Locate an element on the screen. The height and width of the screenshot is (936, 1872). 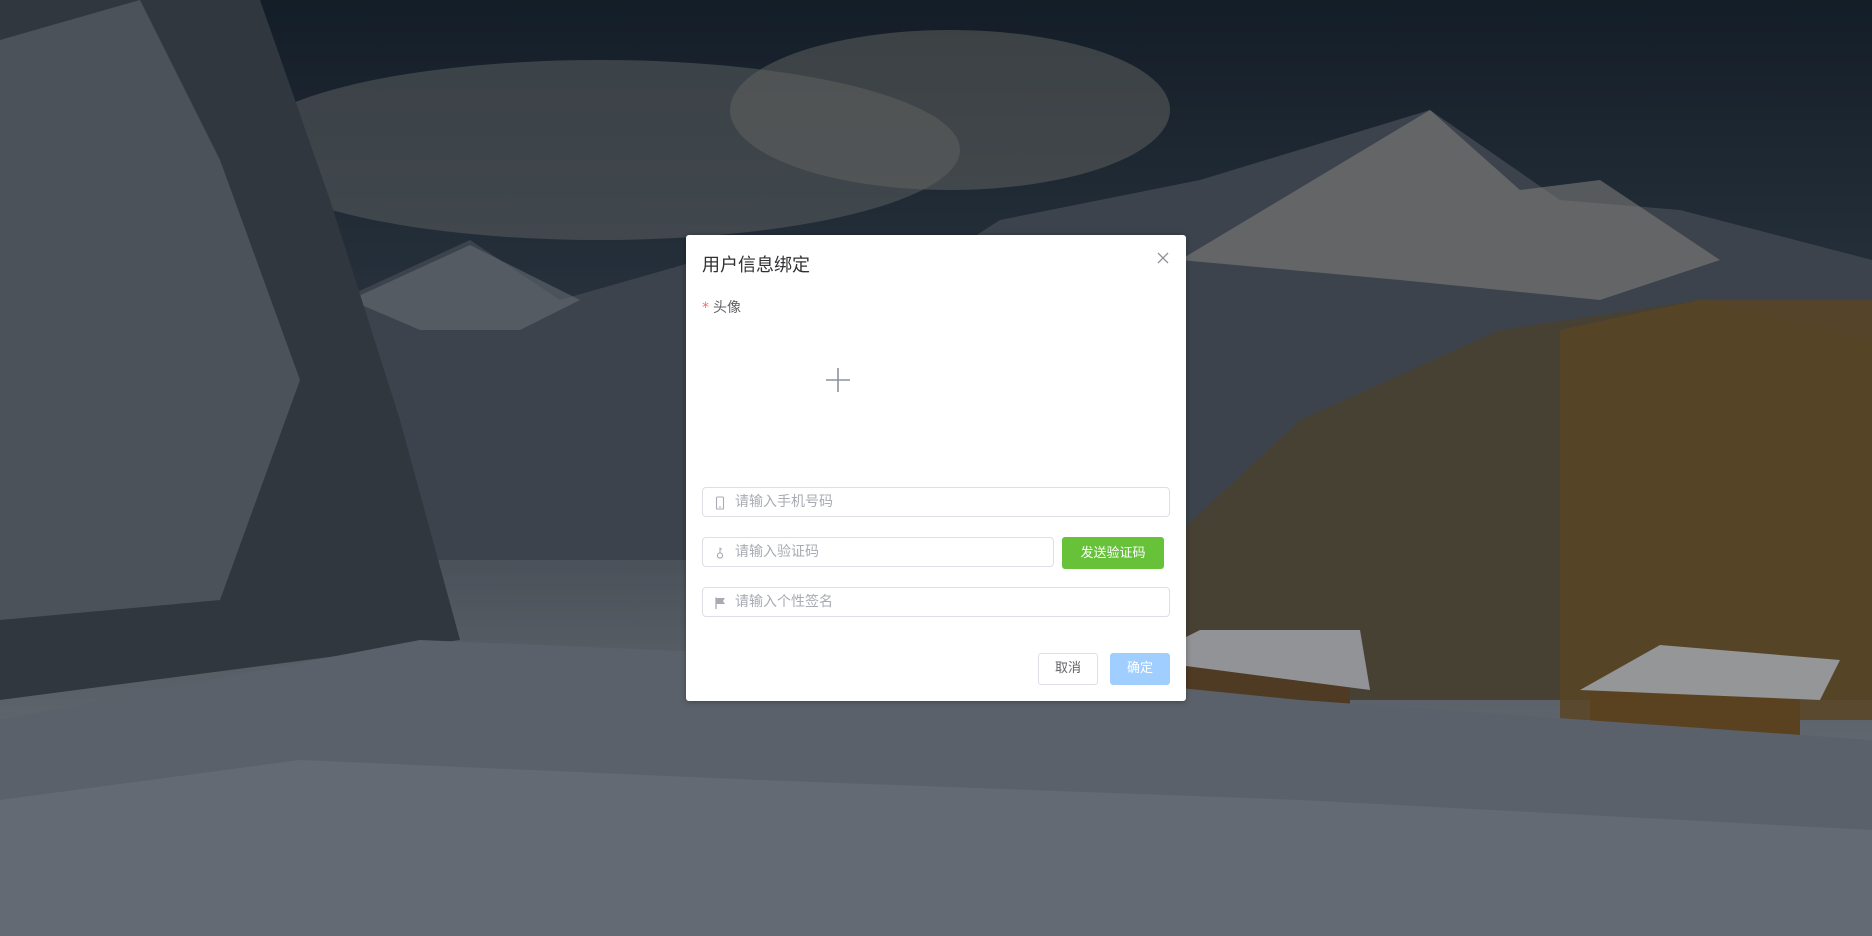
signature-input-wrapper is located at coordinates (936, 602).